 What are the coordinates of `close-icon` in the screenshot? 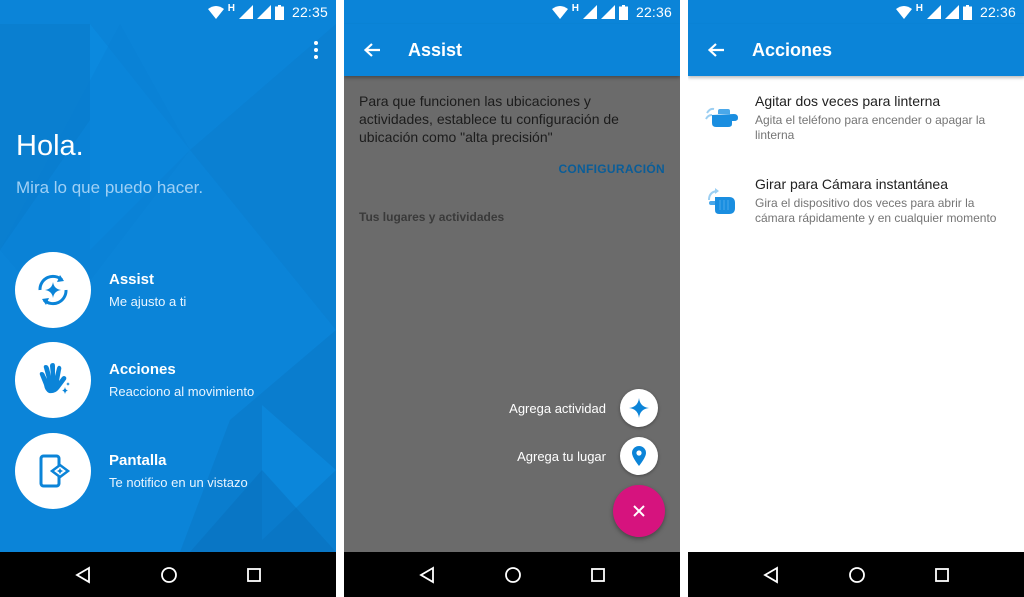 It's located at (639, 511).